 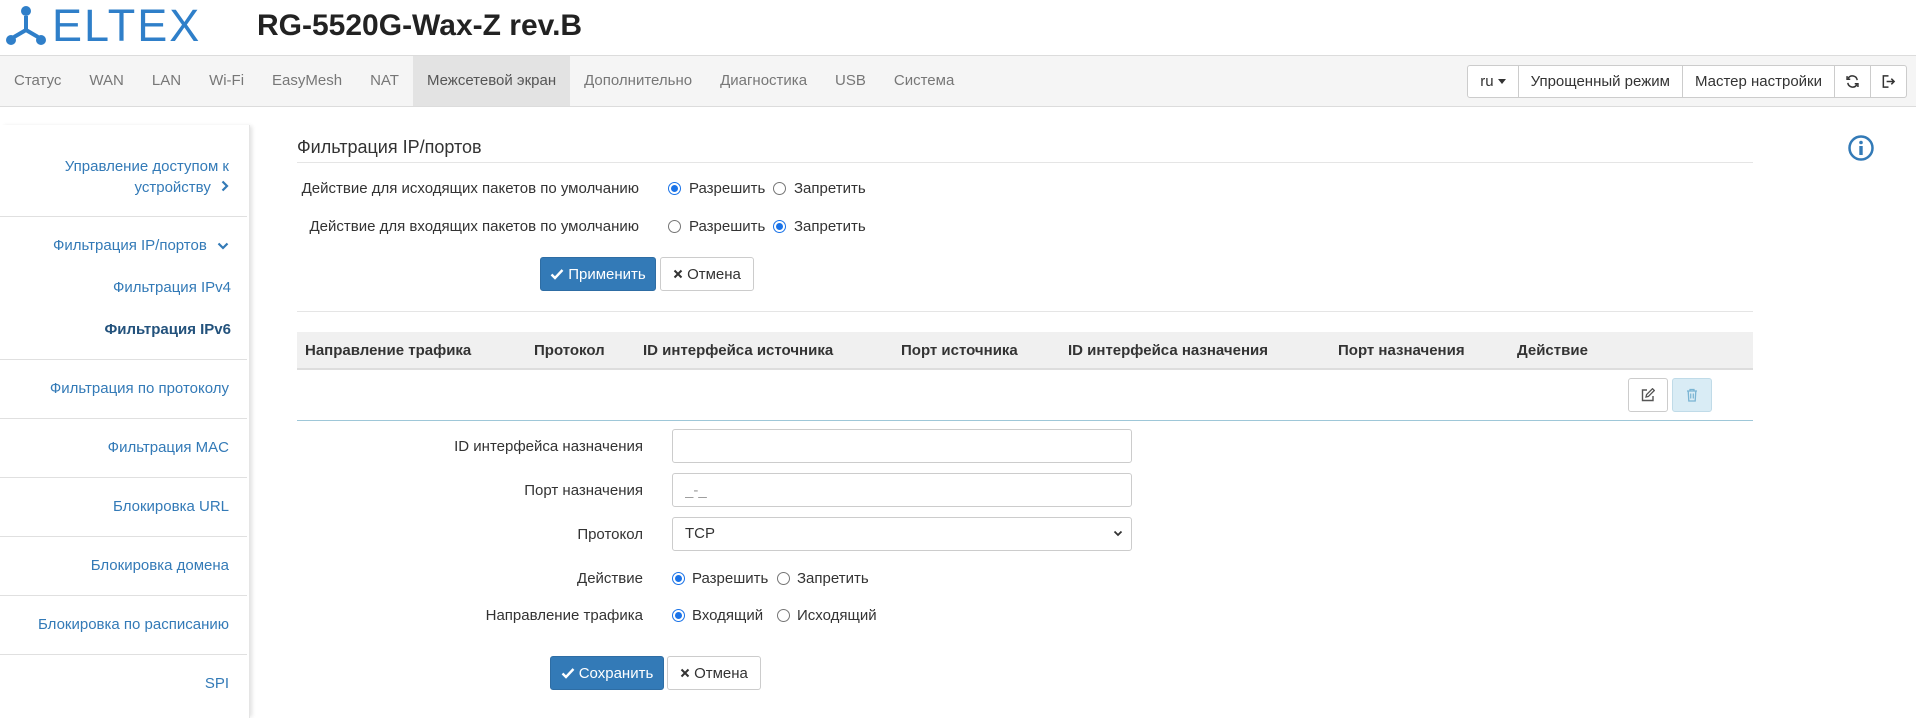 I want to click on direction-label: Направление трафика, so click(x=564, y=615).